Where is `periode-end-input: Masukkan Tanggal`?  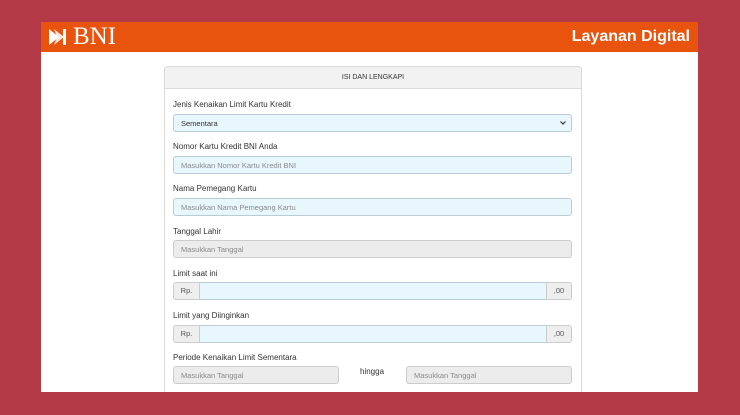 periode-end-input: Masukkan Tanggal is located at coordinates (489, 375).